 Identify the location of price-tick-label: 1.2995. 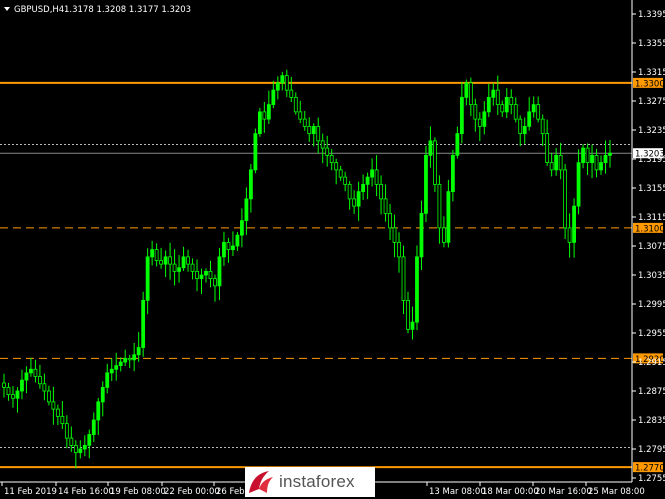
(651, 305).